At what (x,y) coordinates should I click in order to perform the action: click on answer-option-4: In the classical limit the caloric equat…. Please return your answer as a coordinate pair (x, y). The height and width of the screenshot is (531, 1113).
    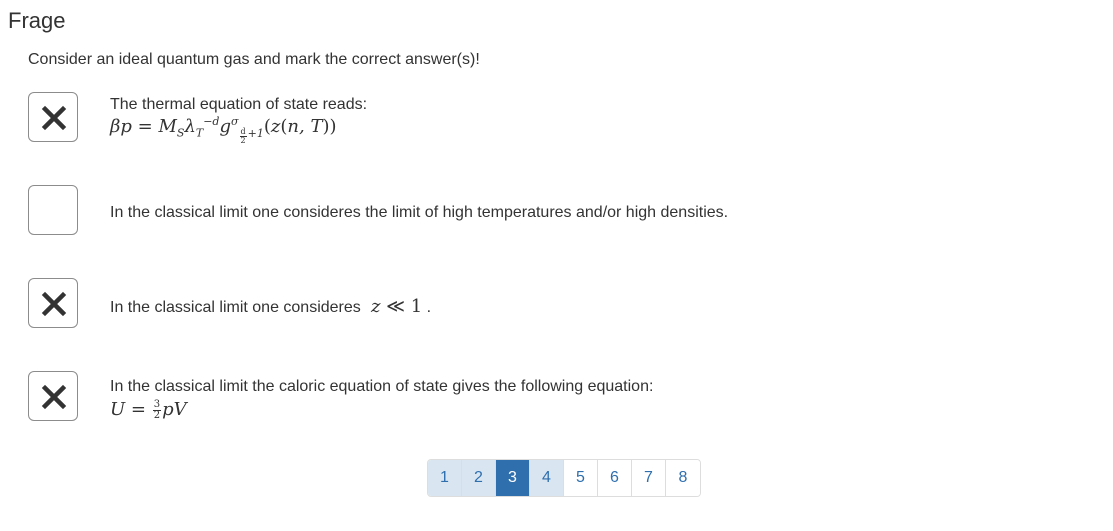
    Looking at the image, I should click on (558, 397).